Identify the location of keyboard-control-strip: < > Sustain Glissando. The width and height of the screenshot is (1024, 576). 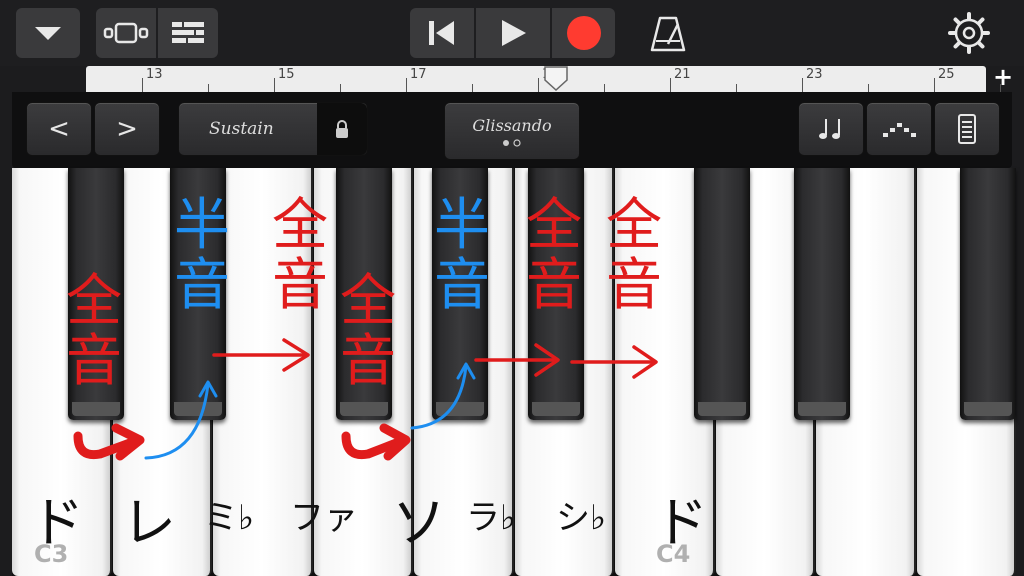
(512, 130).